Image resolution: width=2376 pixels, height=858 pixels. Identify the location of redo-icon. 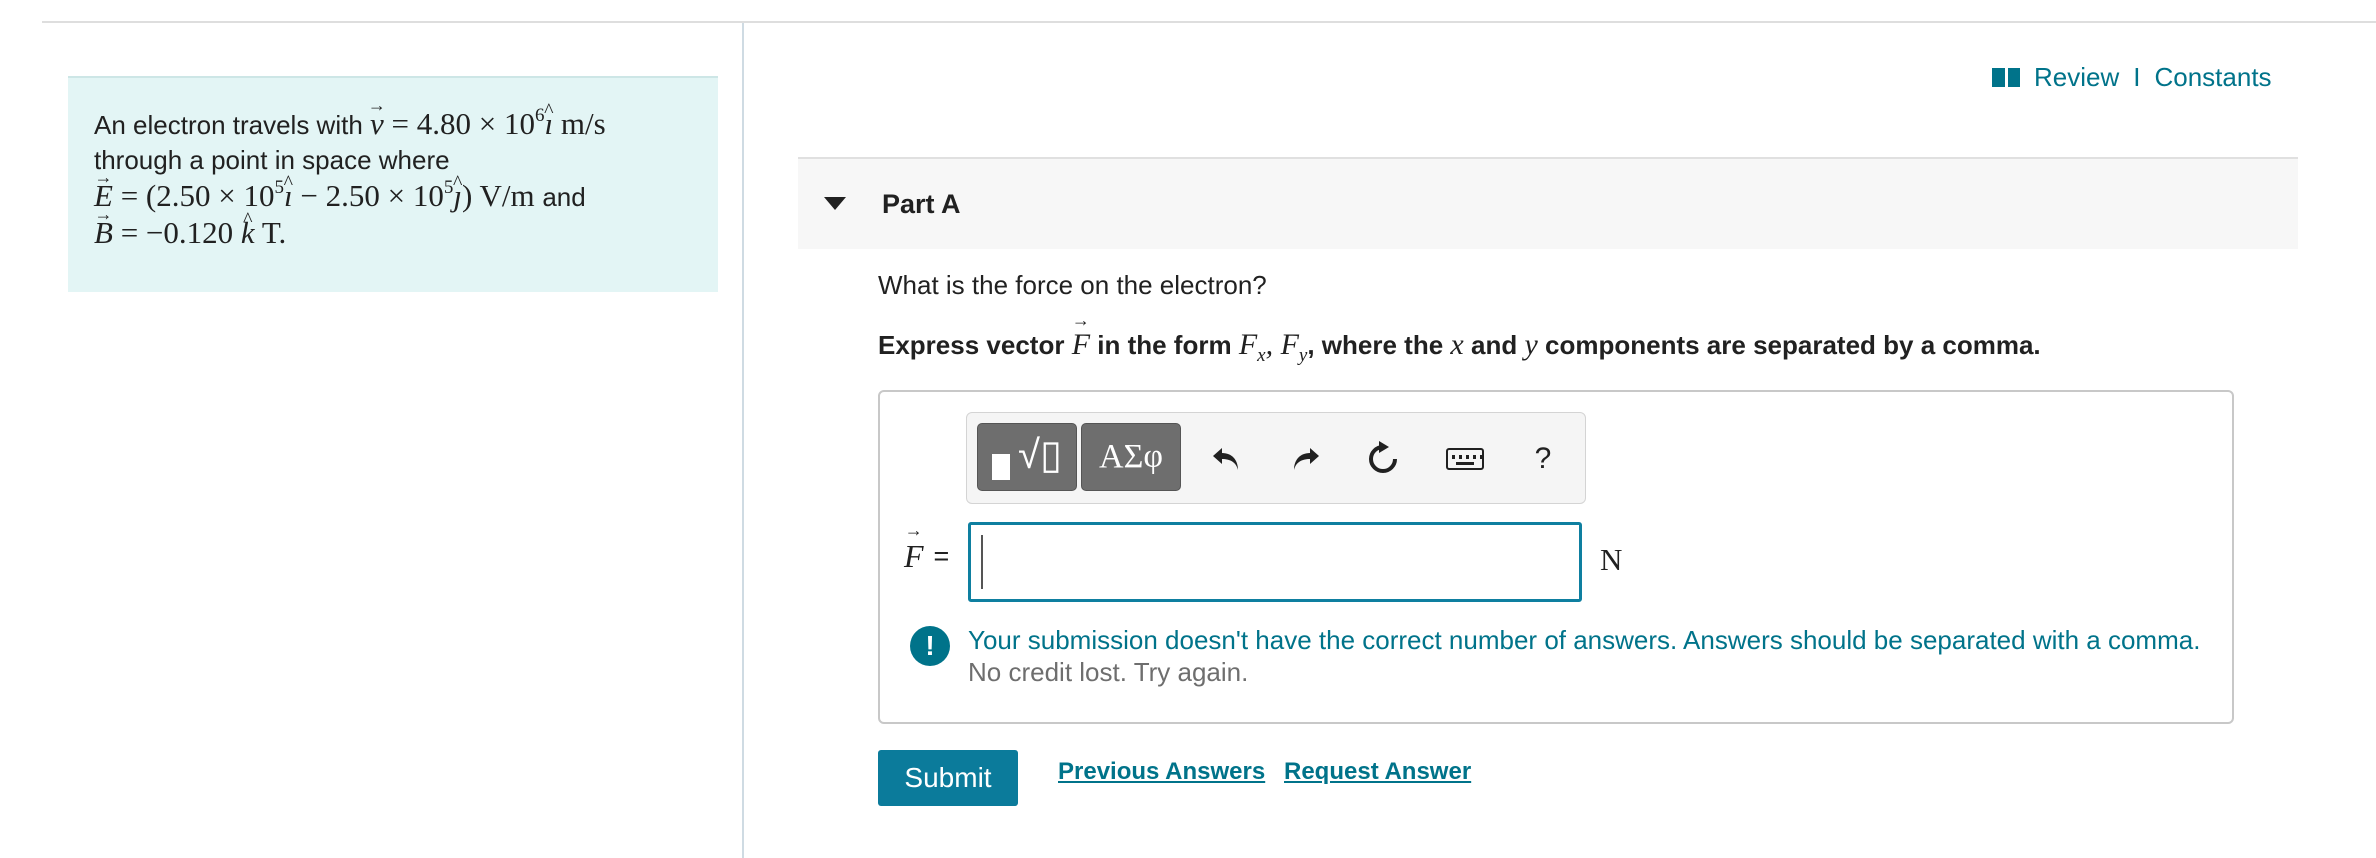
(1305, 459).